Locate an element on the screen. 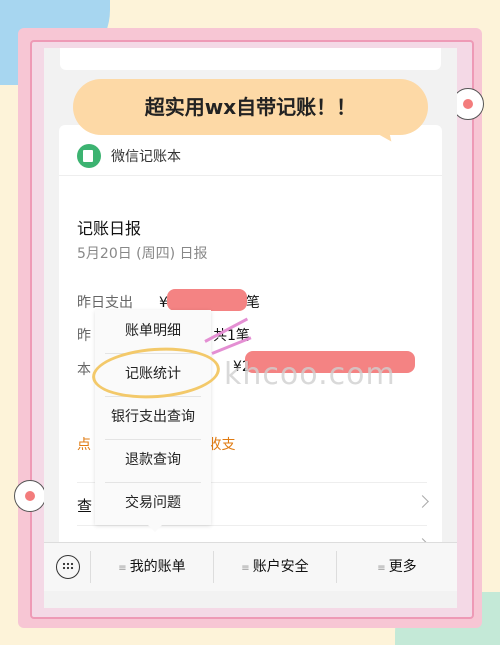 The image size is (500, 645). popup-item-bank-spend-query: 银行支出查询 is located at coordinates (153, 417).